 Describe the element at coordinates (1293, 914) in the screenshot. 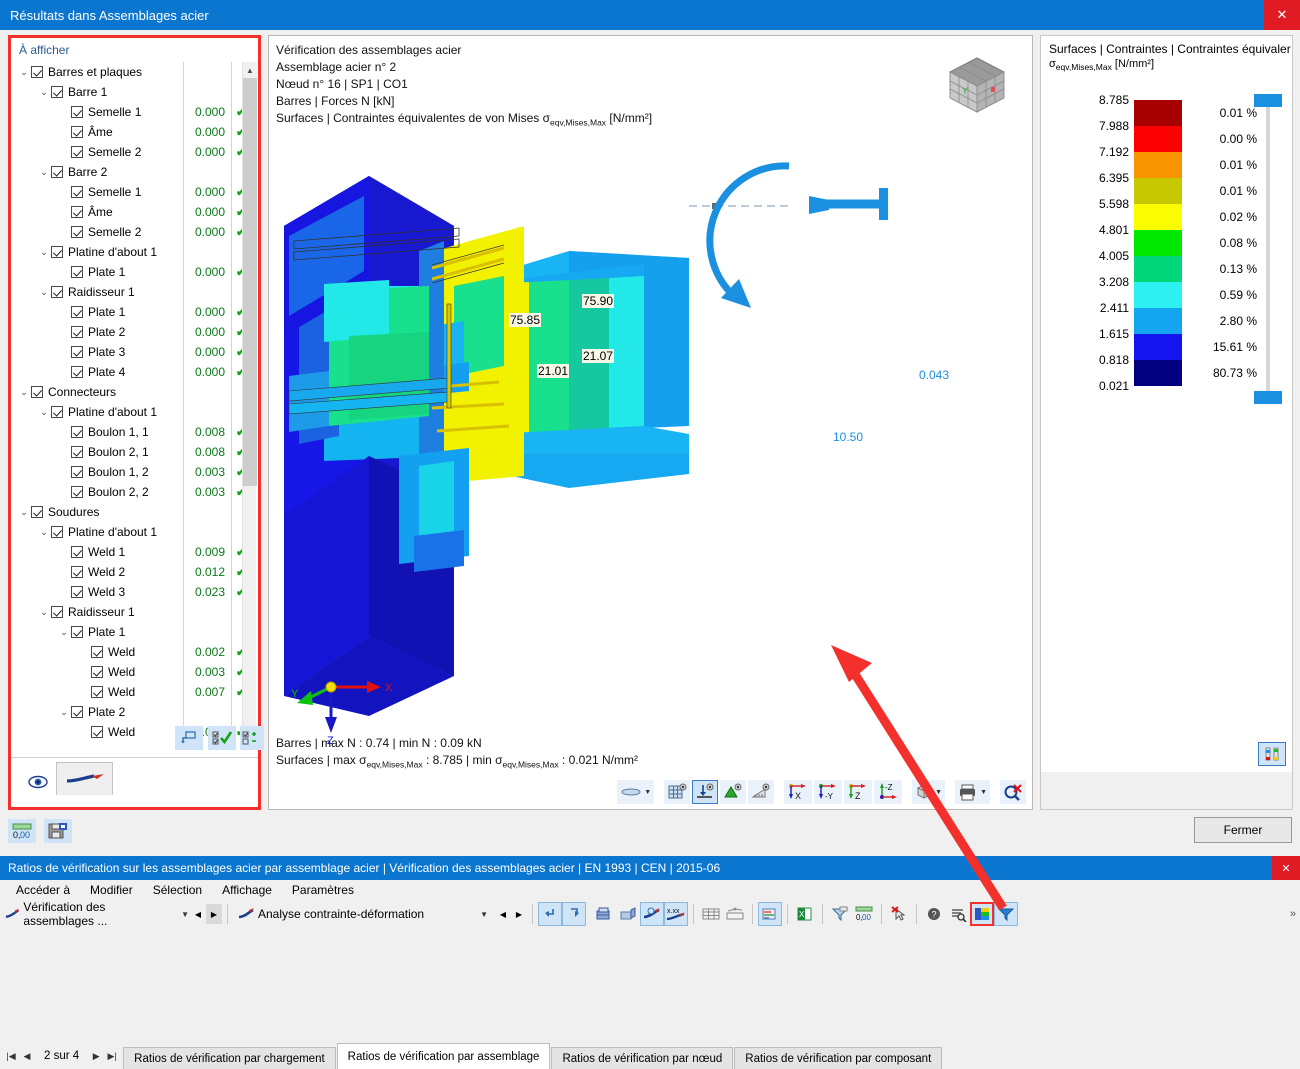

I see `toolbar-overflow-icon: »` at that location.